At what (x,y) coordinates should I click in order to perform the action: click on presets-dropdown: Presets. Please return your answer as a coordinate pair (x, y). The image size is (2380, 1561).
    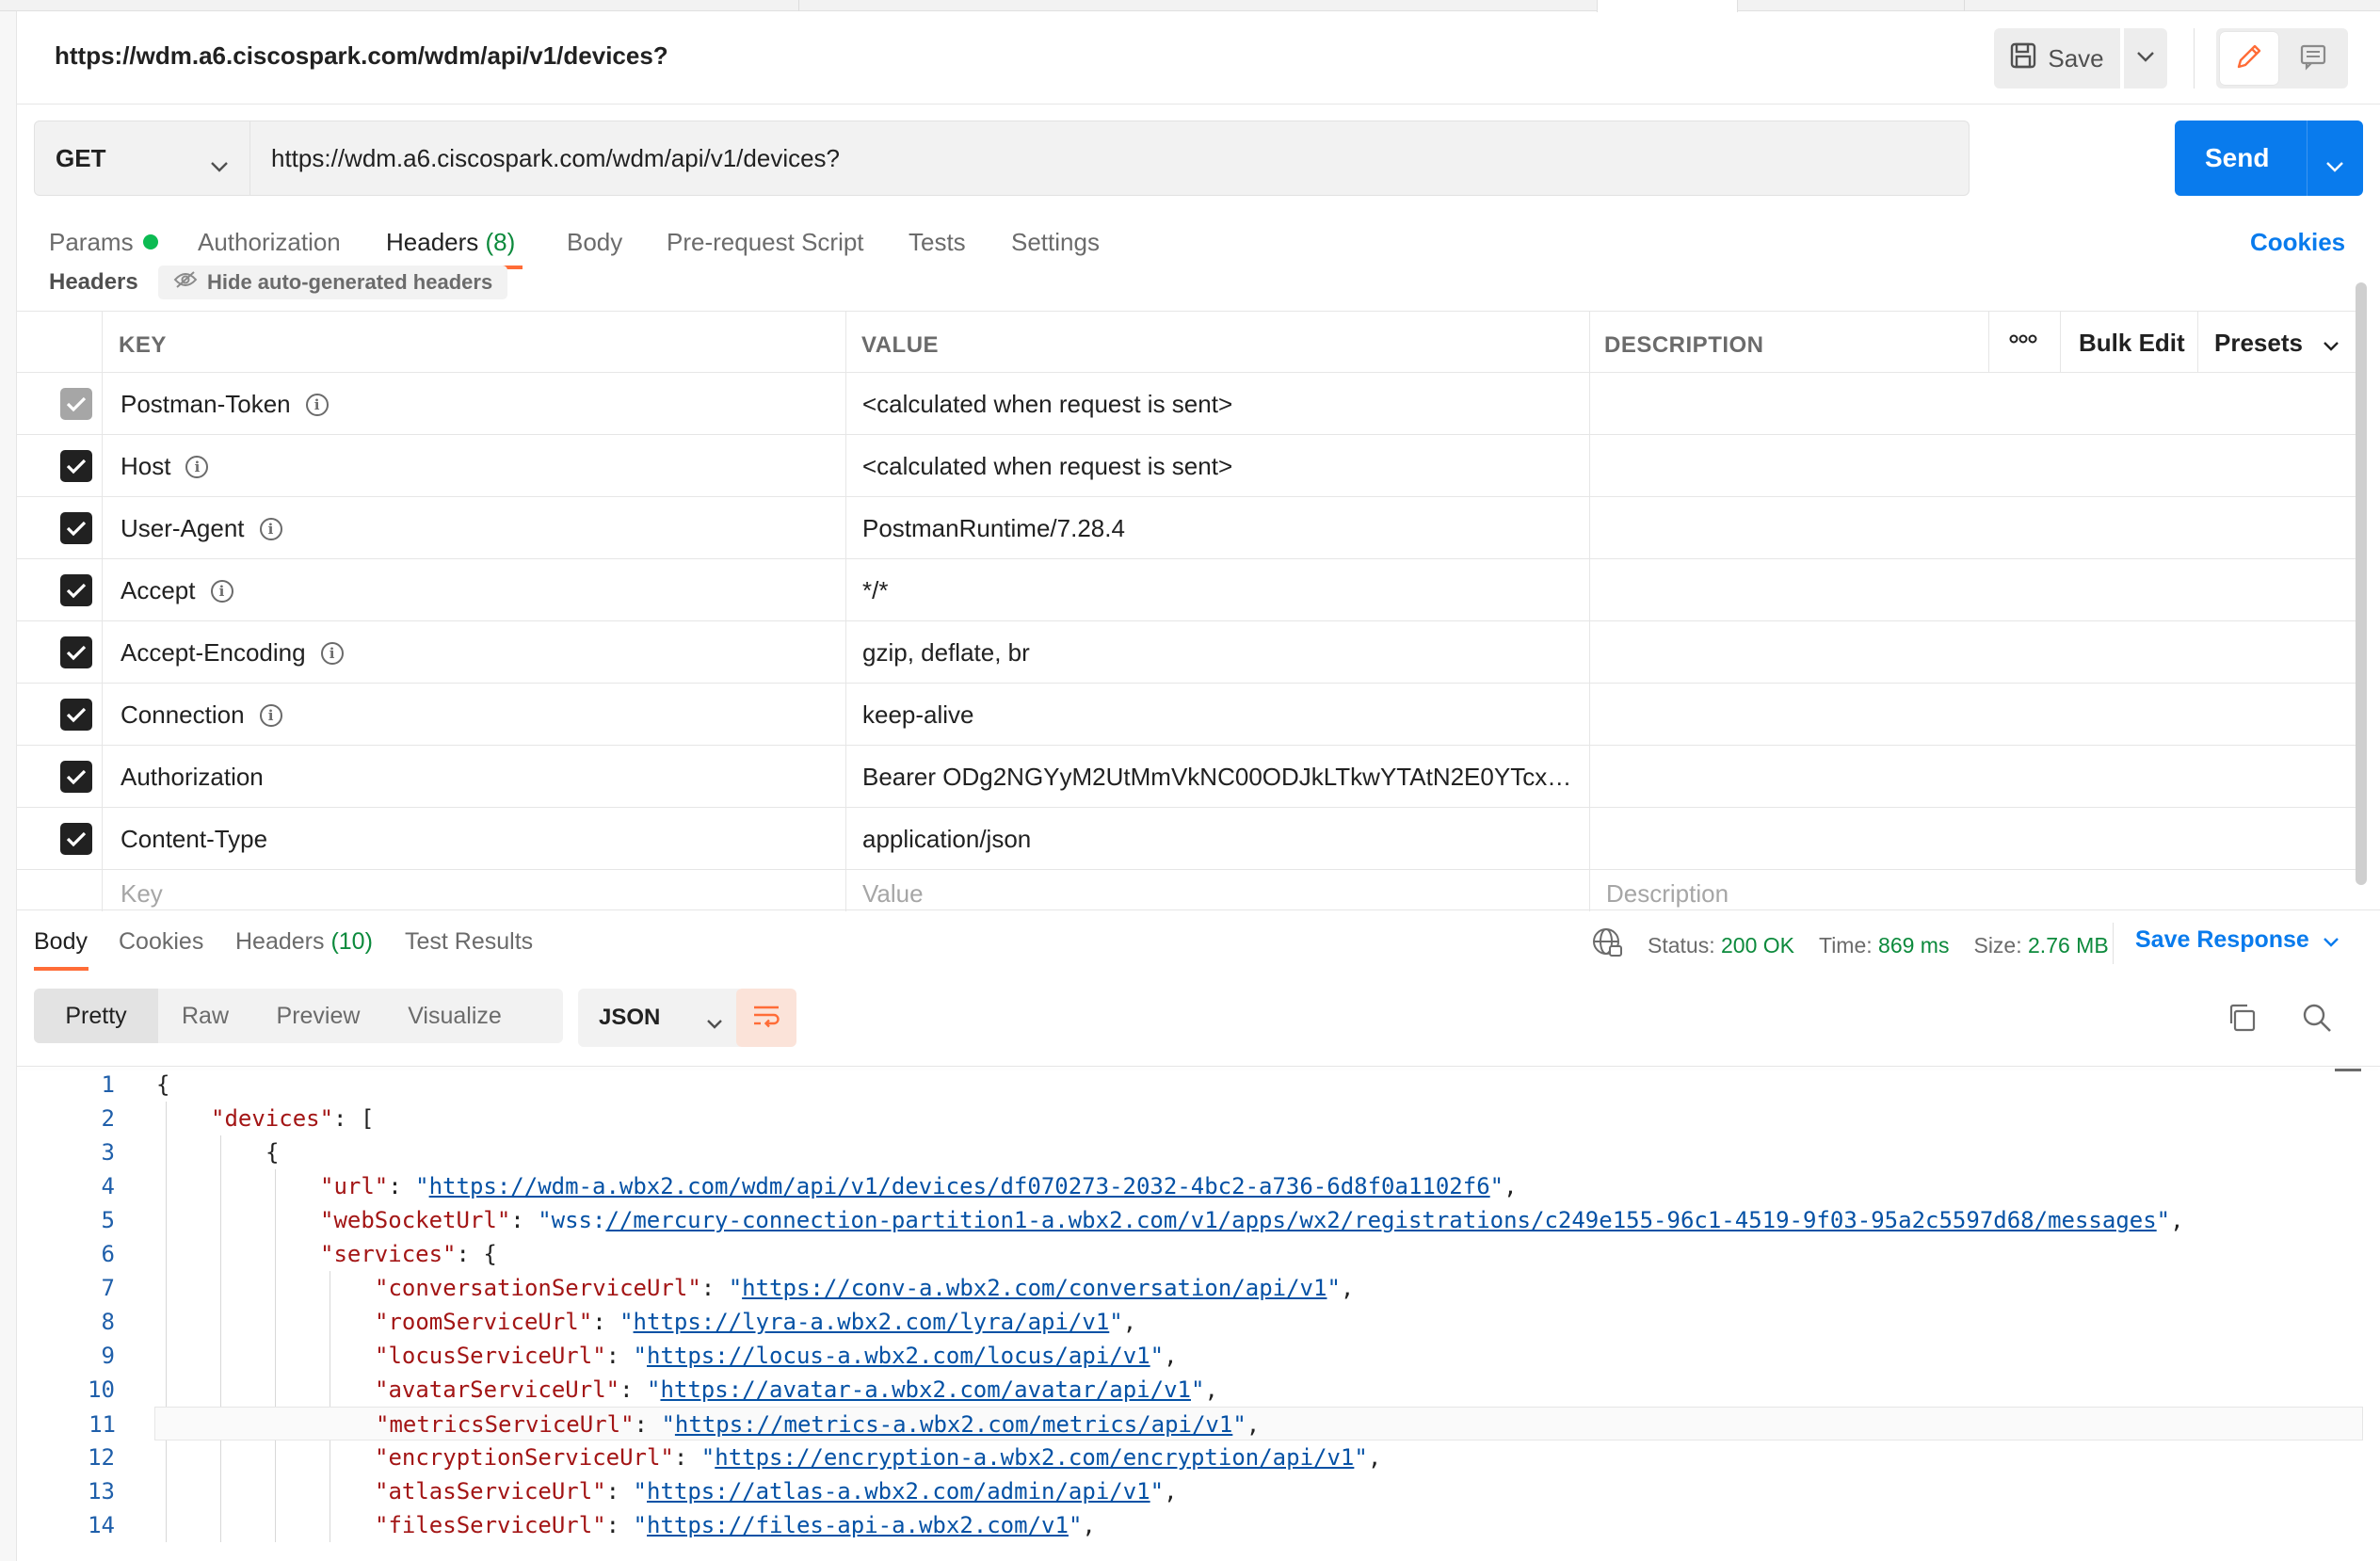
    Looking at the image, I should click on (2277, 343).